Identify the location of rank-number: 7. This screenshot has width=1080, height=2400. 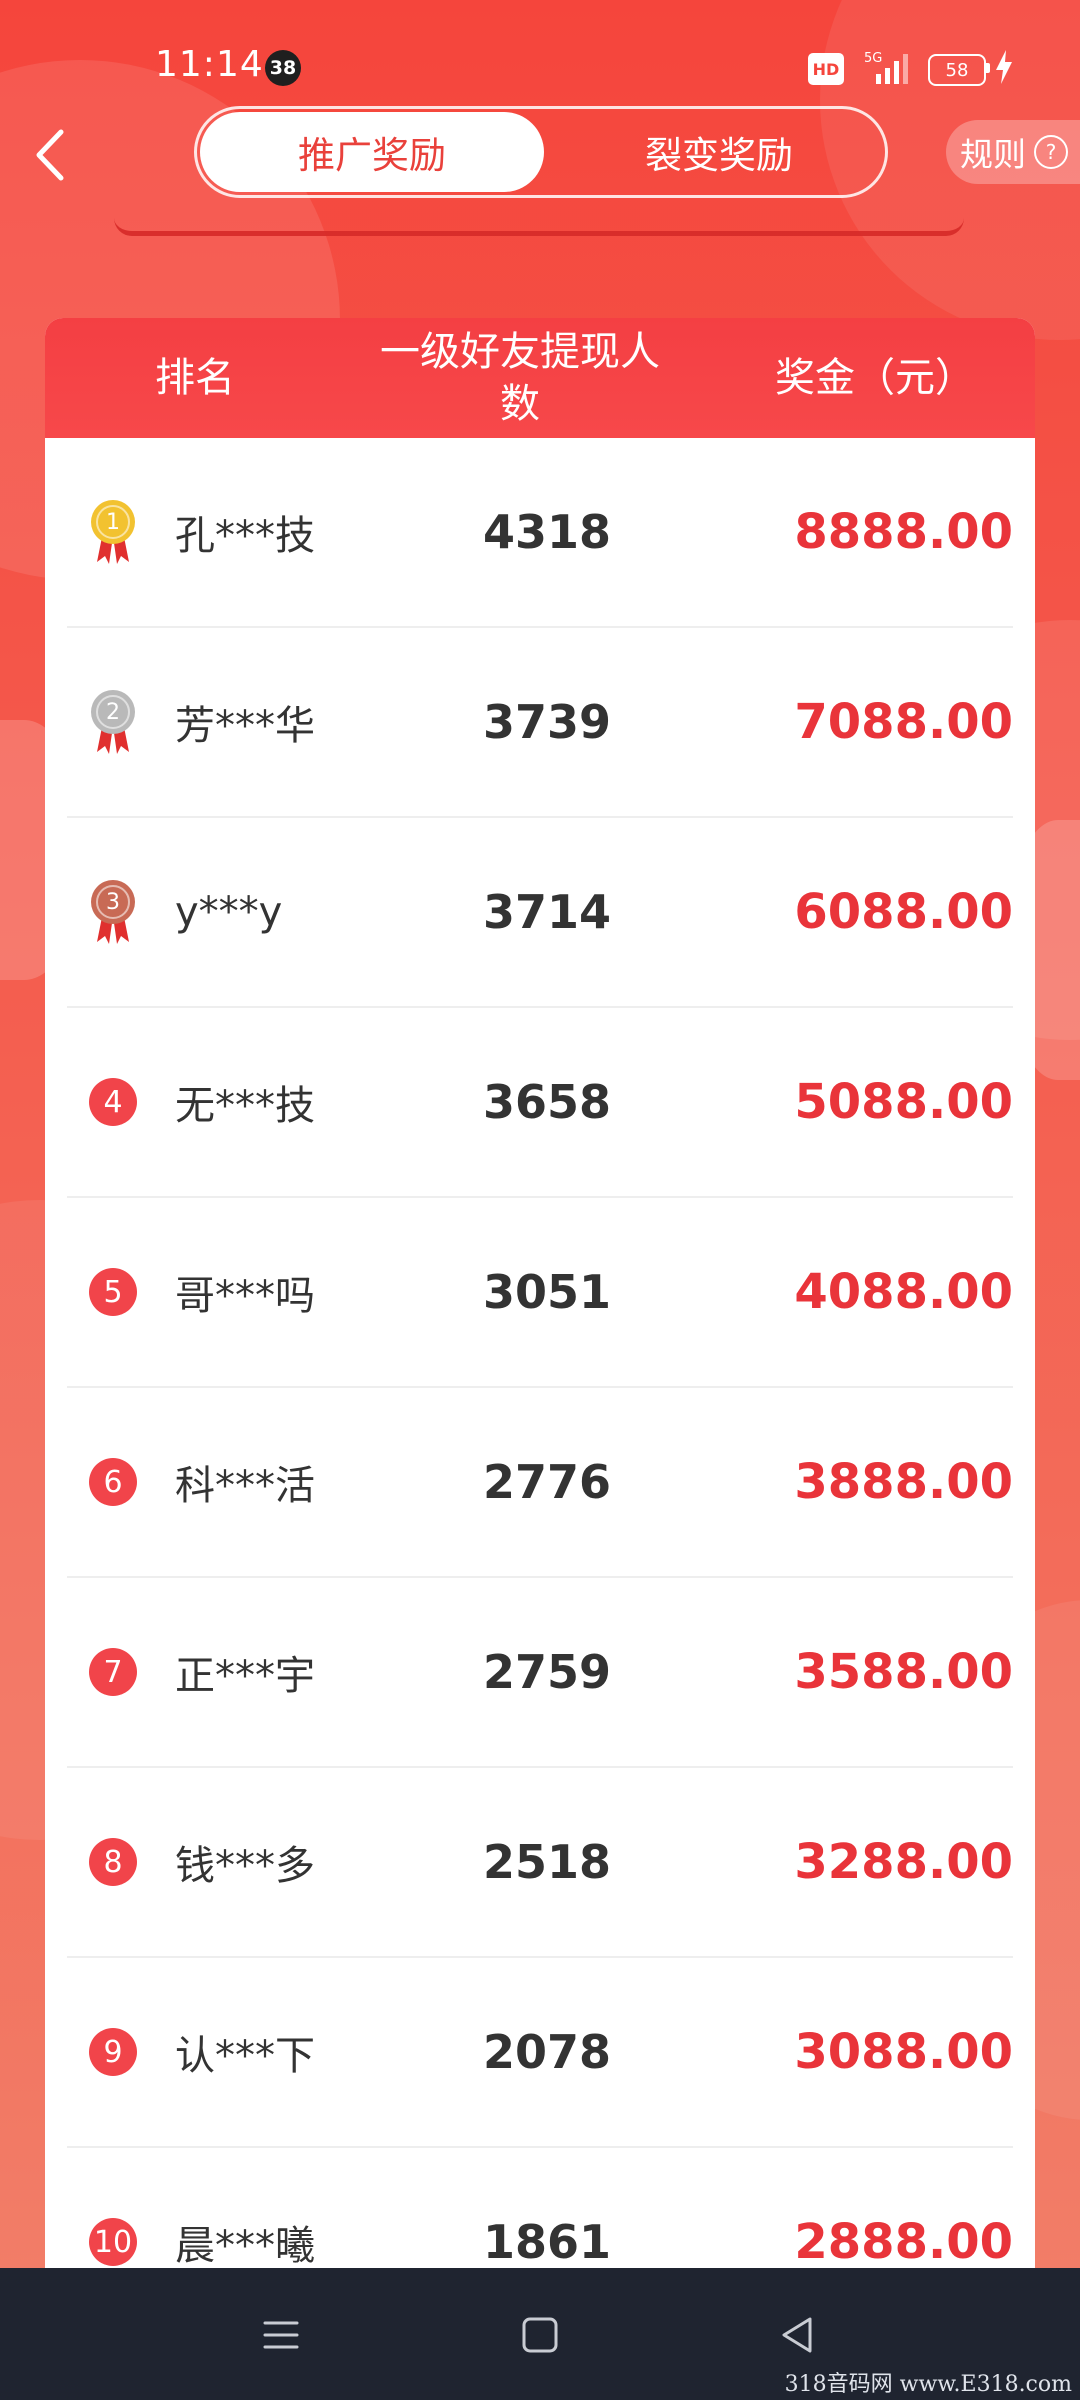
(113, 1672).